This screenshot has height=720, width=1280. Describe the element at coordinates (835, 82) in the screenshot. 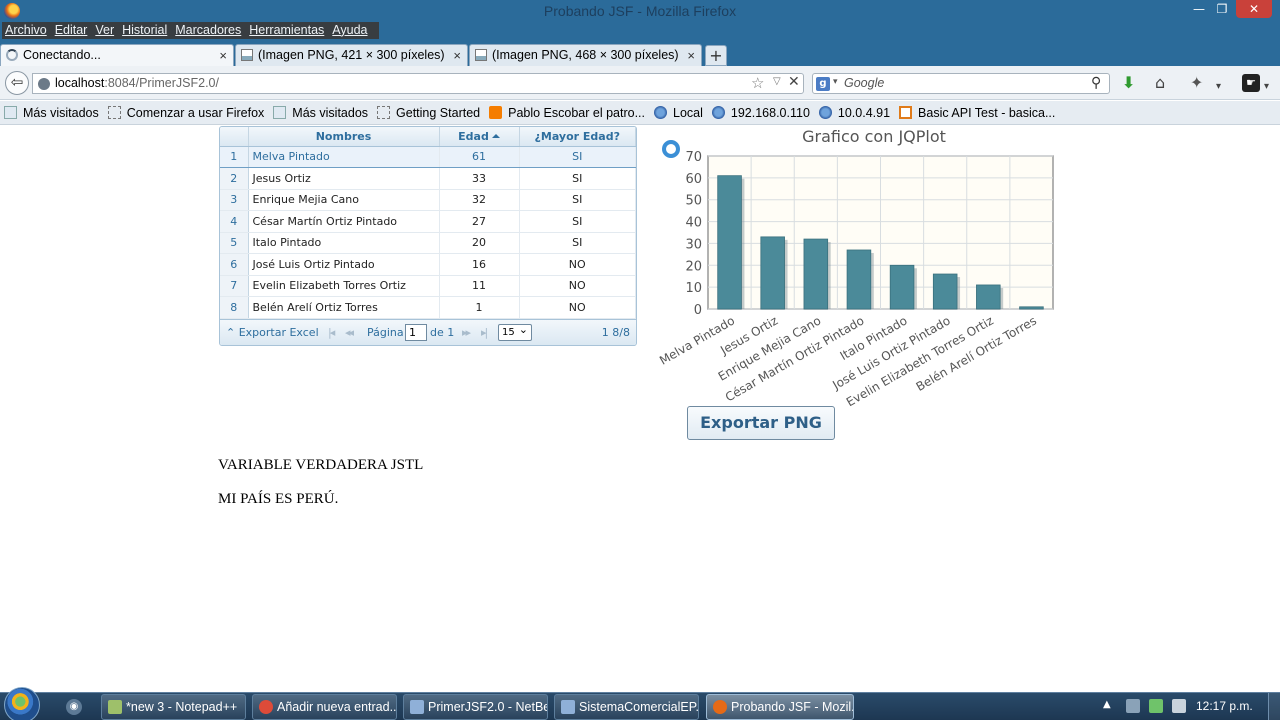

I see `search-engine-dropdown-icon: ▾` at that location.